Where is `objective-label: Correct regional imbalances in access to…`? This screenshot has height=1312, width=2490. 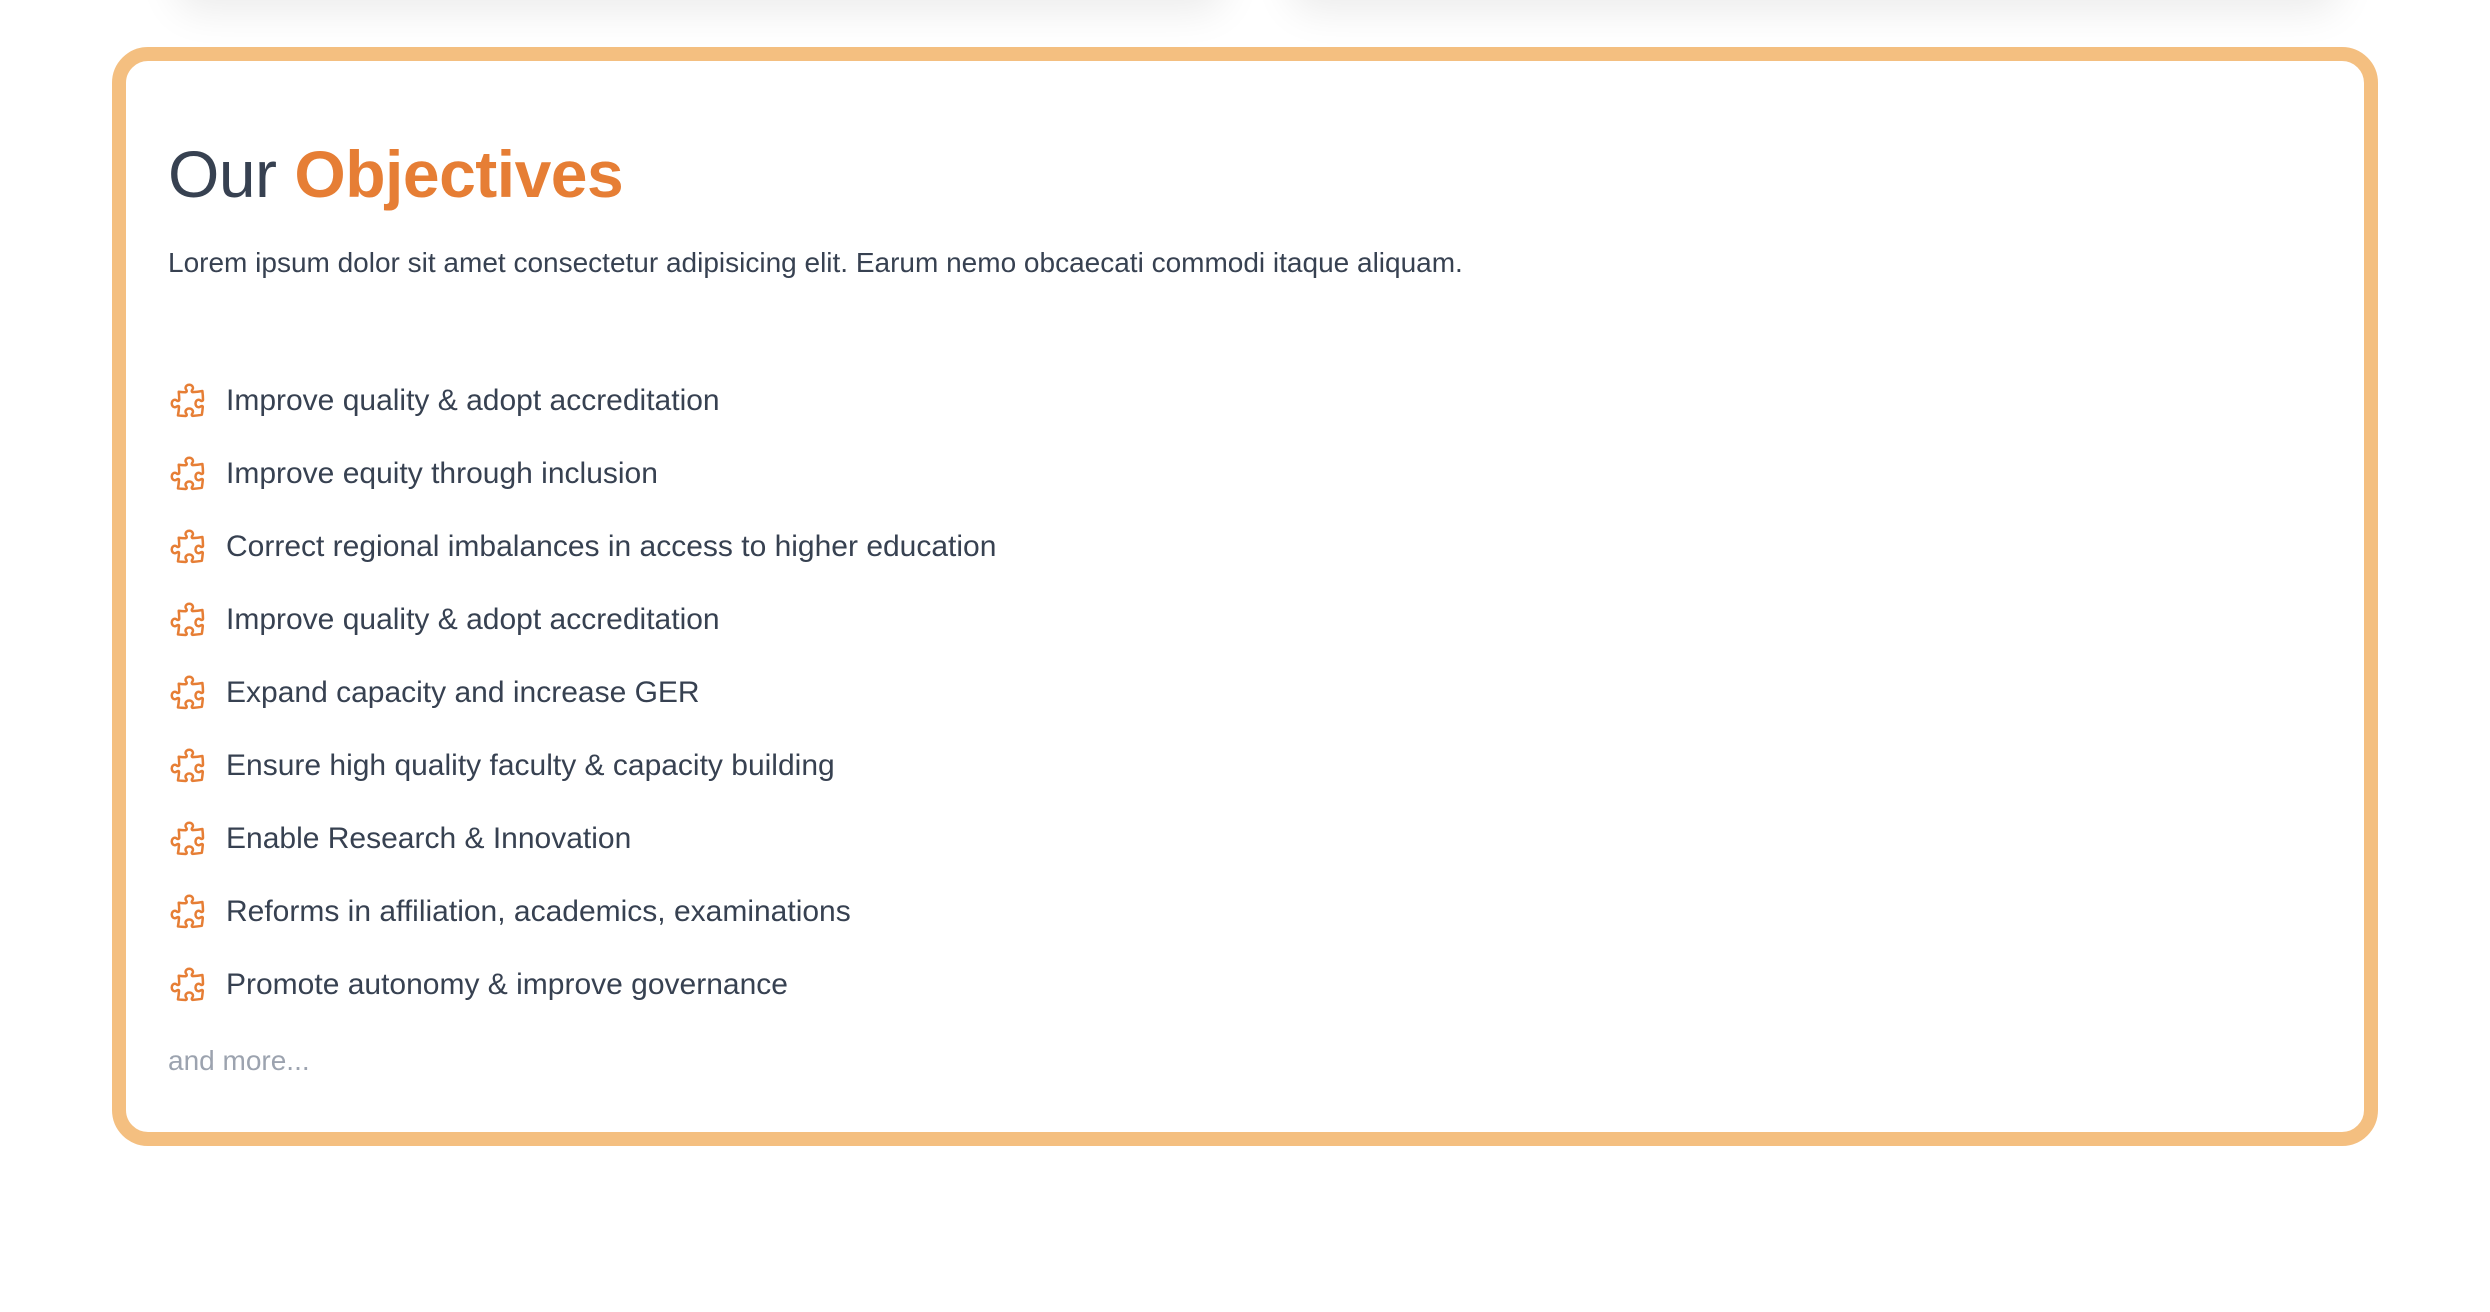
objective-label: Correct regional imbalances in access to… is located at coordinates (611, 546).